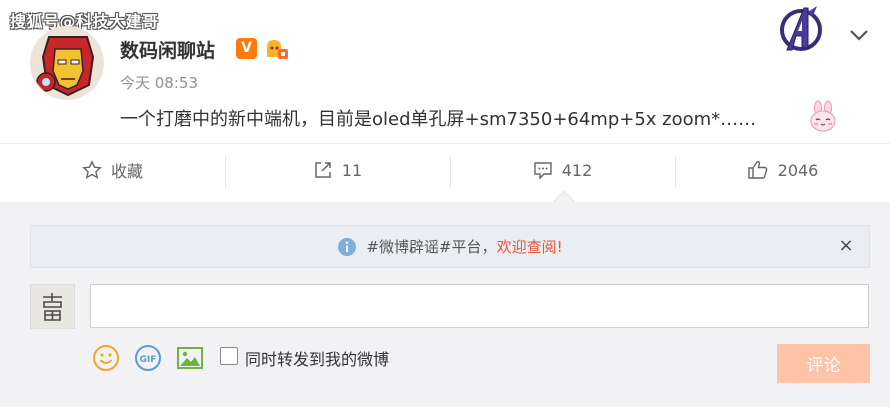  What do you see at coordinates (479, 306) in the screenshot?
I see `comment-input` at bounding box center [479, 306].